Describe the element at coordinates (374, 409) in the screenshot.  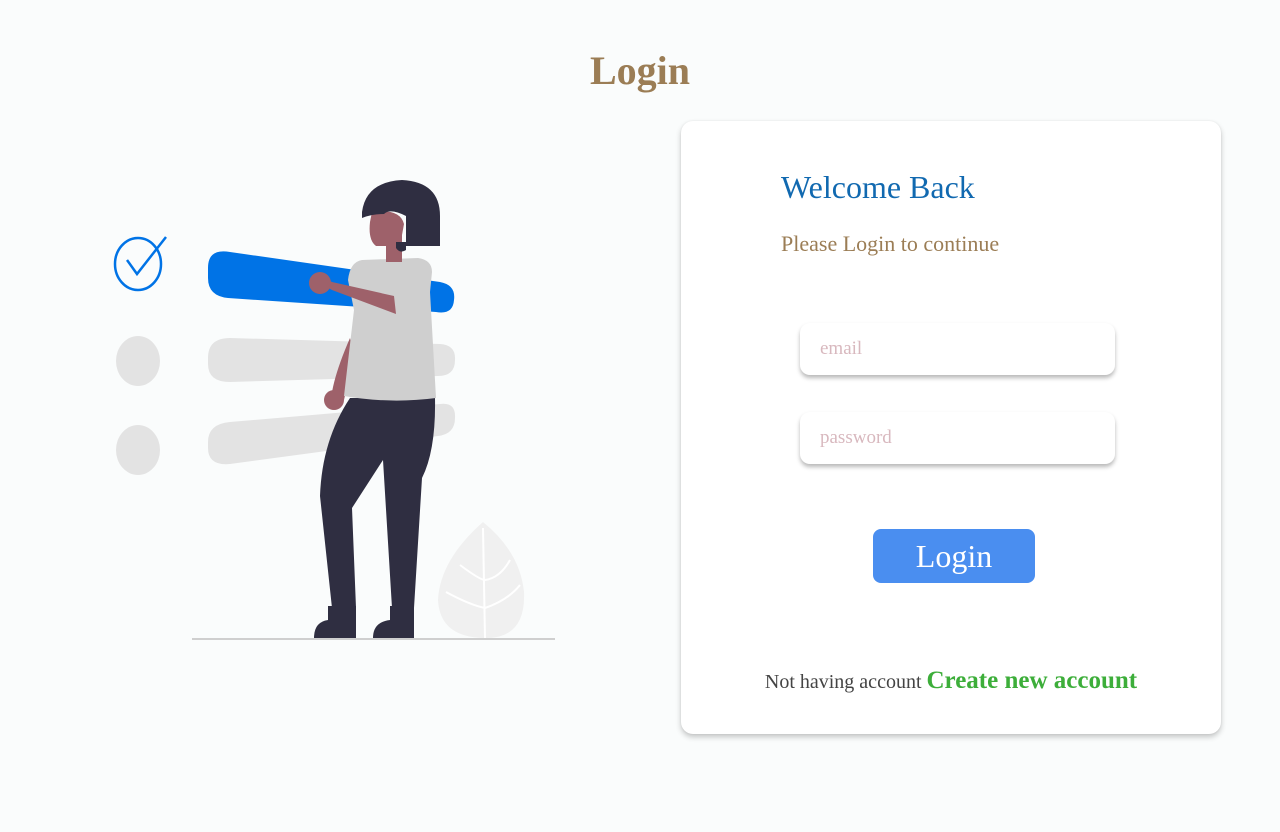
I see `person-icon` at that location.